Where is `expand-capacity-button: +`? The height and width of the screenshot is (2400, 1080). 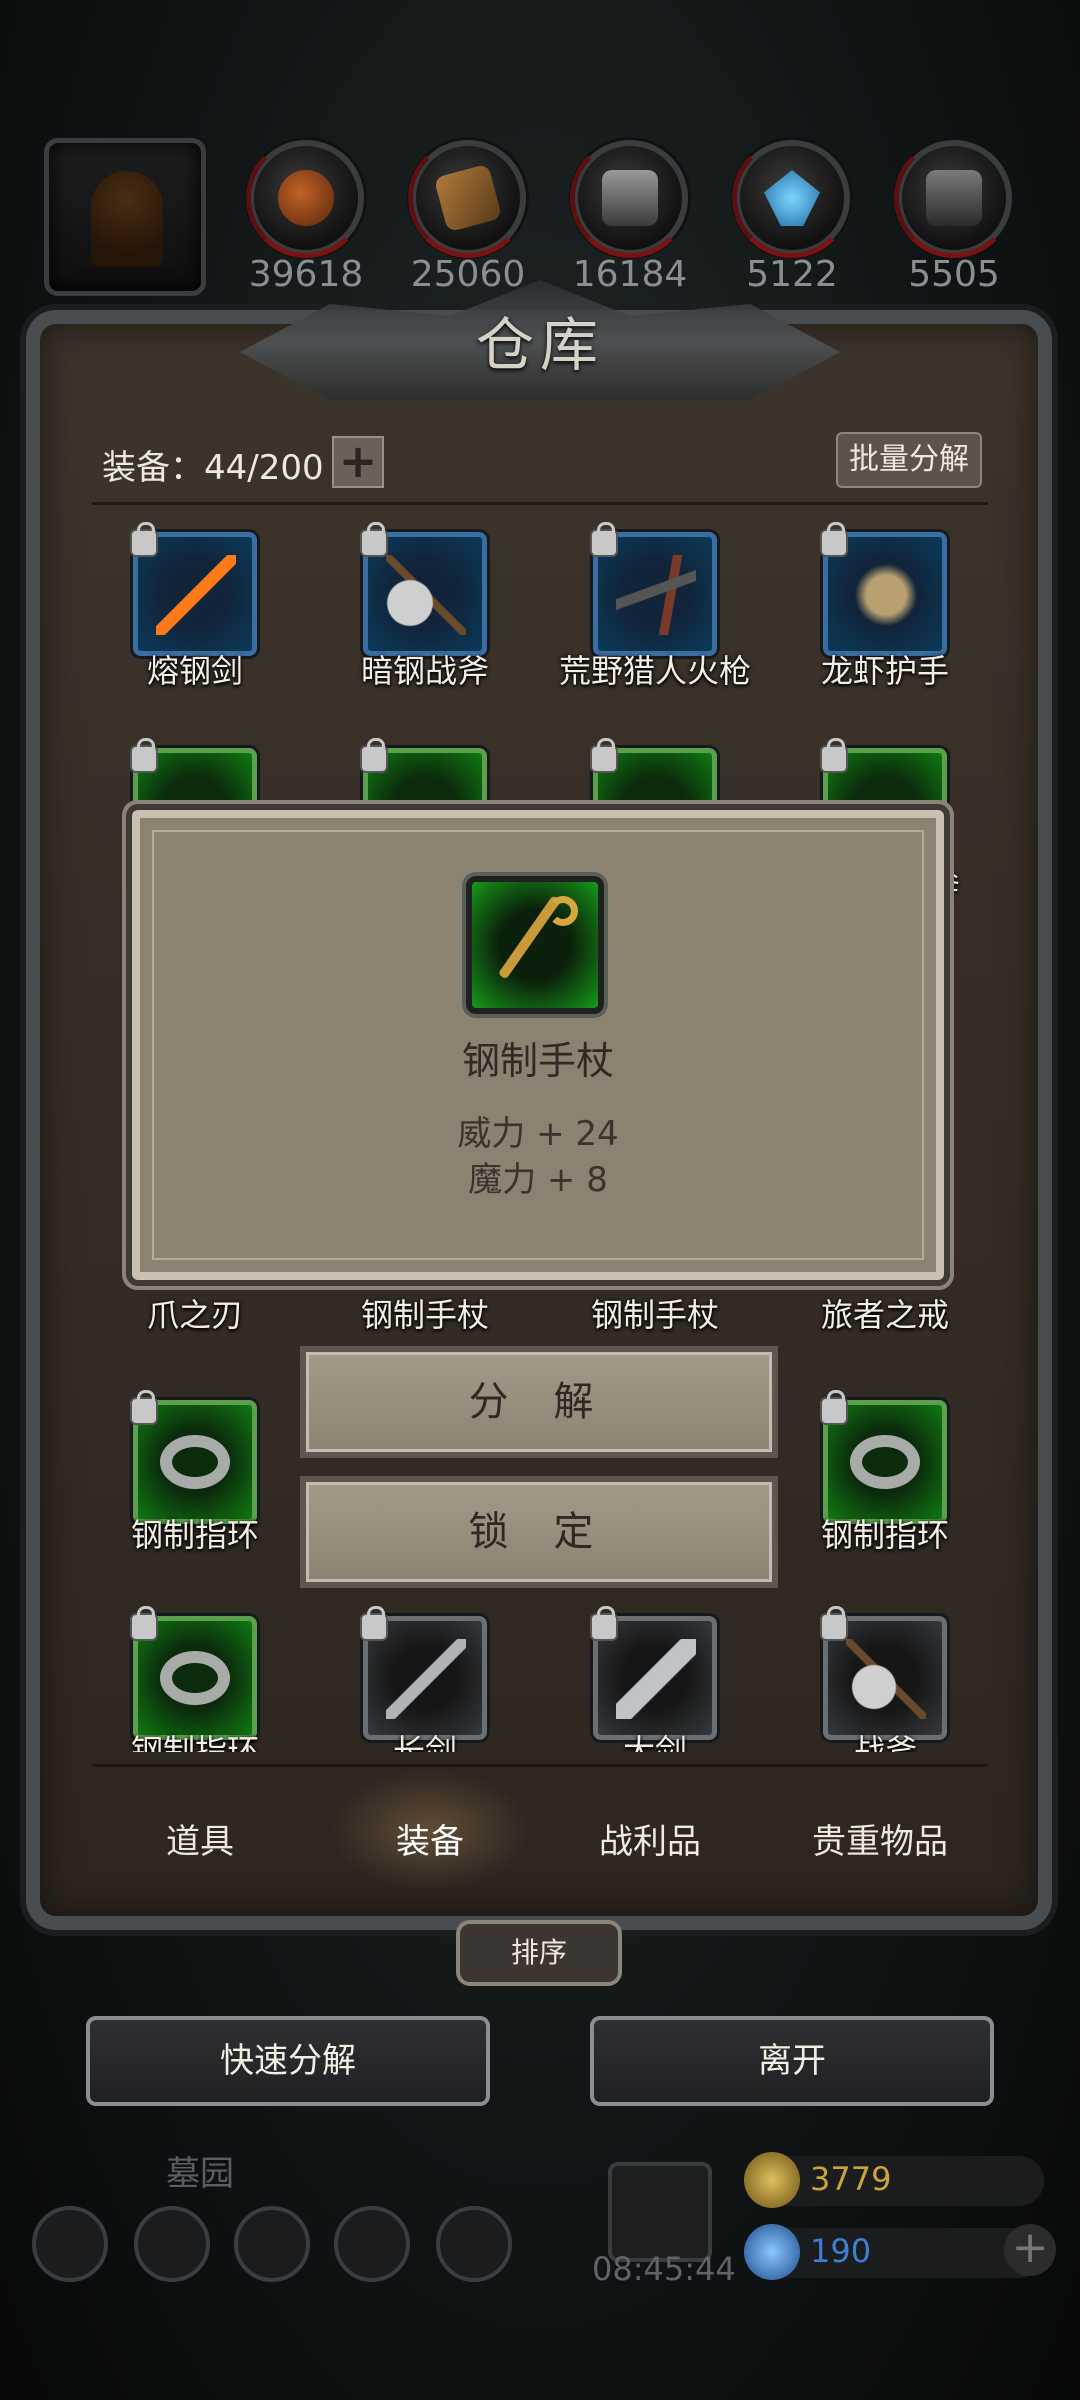
expand-capacity-button: + is located at coordinates (358, 462).